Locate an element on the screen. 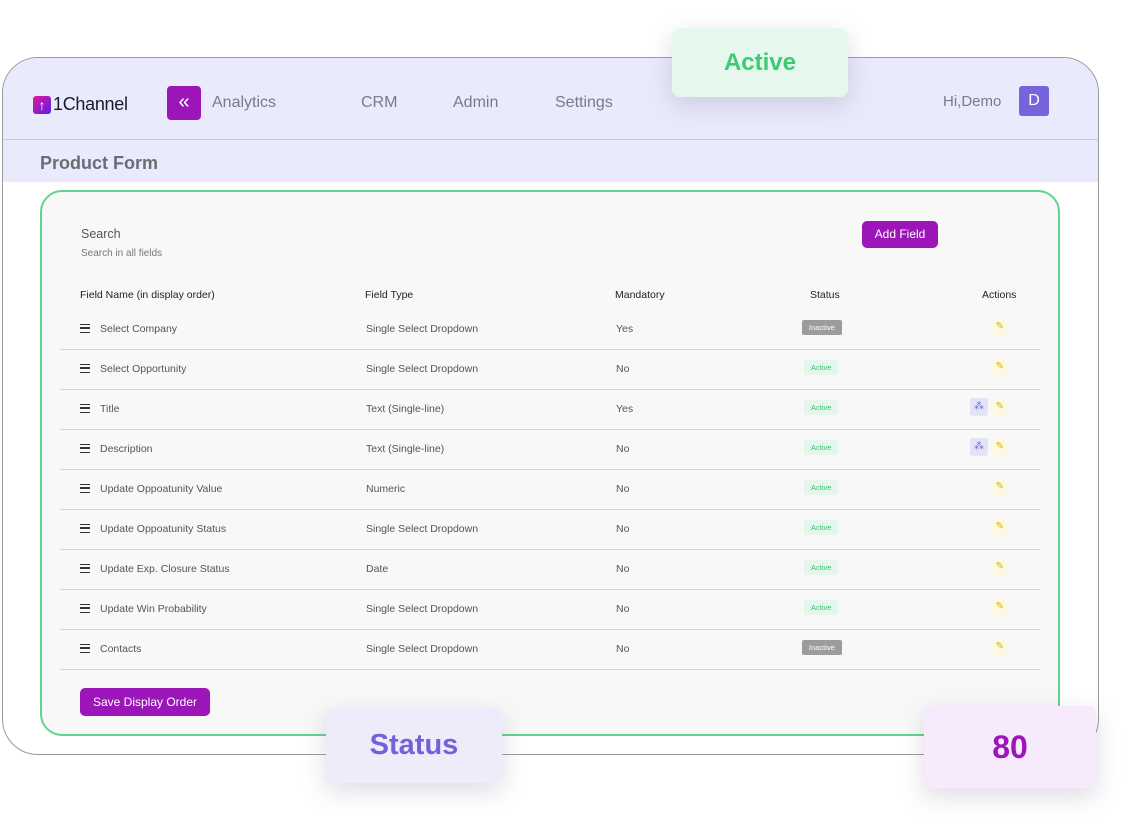 This screenshot has width=1148, height=840. table-row: Description Text (Single-line) No Active ⁂ ✎ is located at coordinates (550, 450).